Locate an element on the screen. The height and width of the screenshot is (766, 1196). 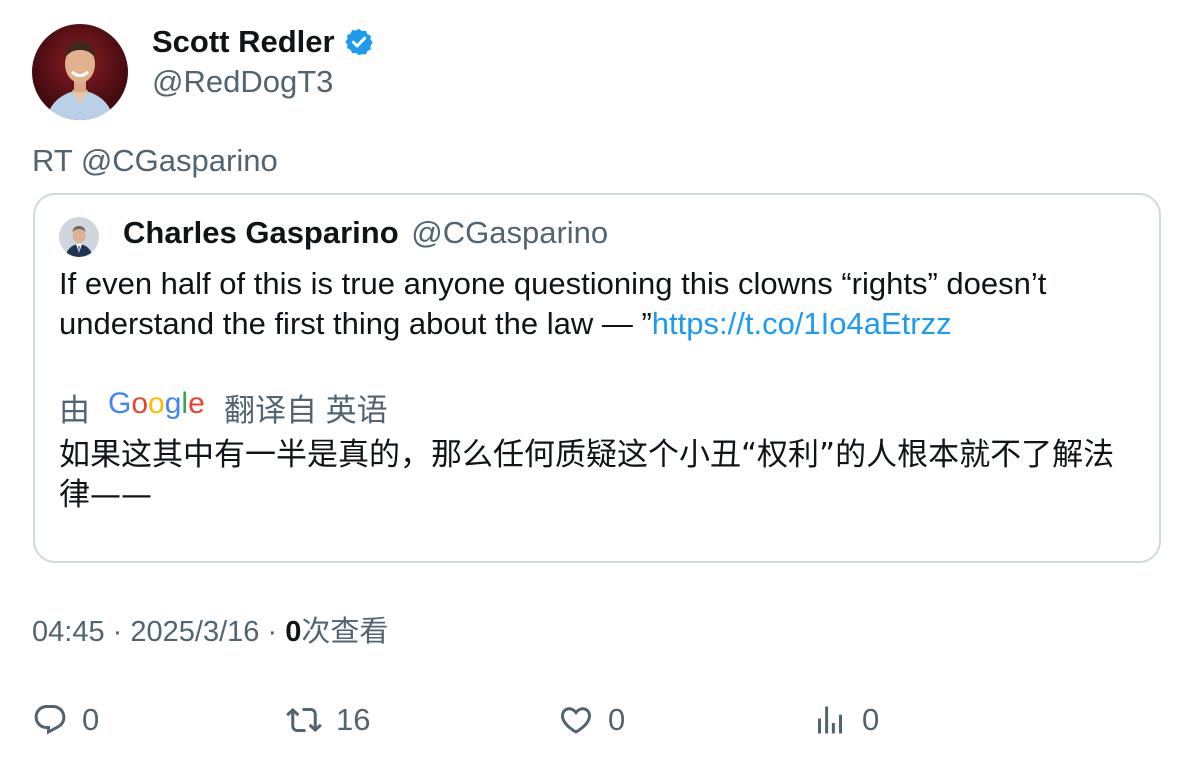
google-logo: Google is located at coordinates (157, 407).